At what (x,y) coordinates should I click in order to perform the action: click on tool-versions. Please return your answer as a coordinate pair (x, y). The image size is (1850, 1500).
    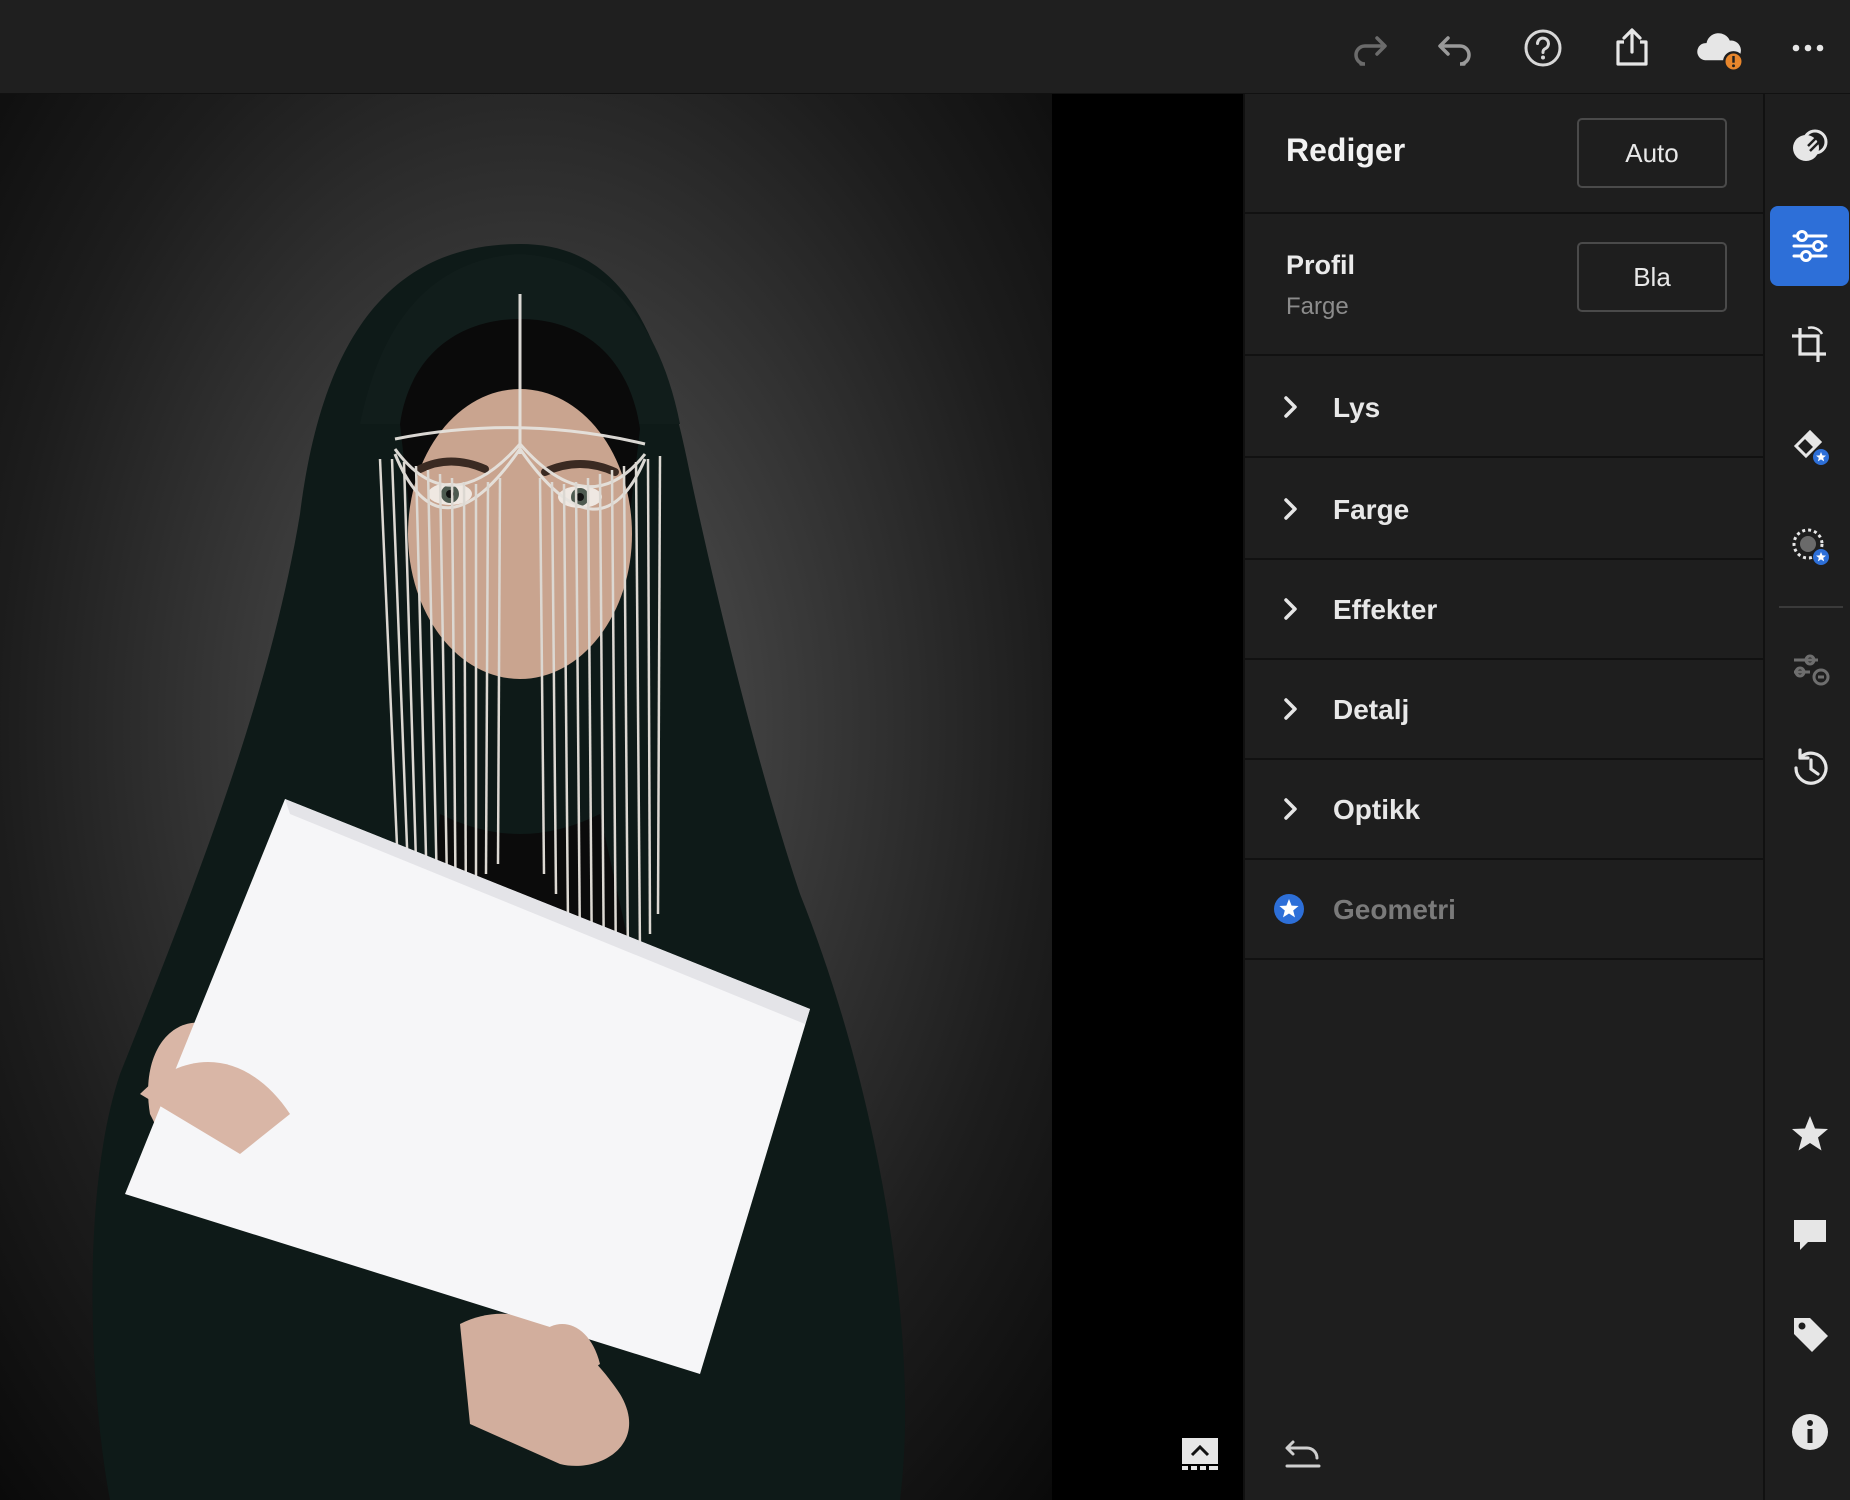
    Looking at the image, I should click on (1809, 668).